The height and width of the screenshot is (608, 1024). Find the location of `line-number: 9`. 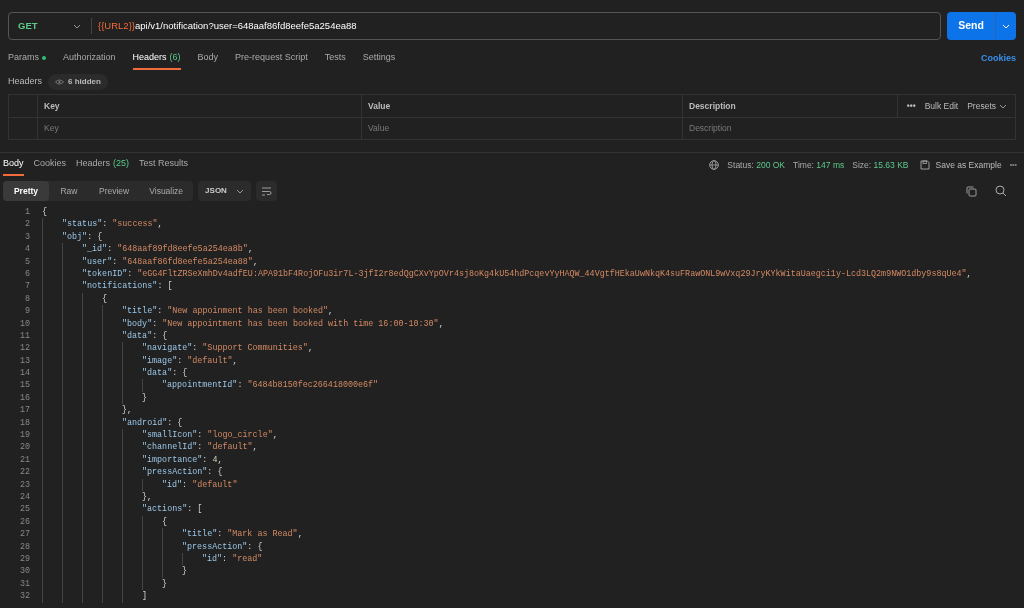

line-number: 9 is located at coordinates (26, 311).